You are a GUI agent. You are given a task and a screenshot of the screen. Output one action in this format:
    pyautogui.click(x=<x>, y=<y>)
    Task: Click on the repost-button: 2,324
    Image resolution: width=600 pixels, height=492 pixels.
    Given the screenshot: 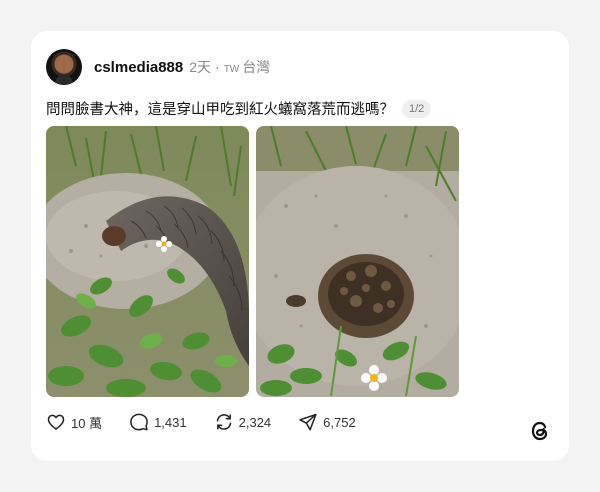 What is the action you would take?
    pyautogui.click(x=243, y=422)
    